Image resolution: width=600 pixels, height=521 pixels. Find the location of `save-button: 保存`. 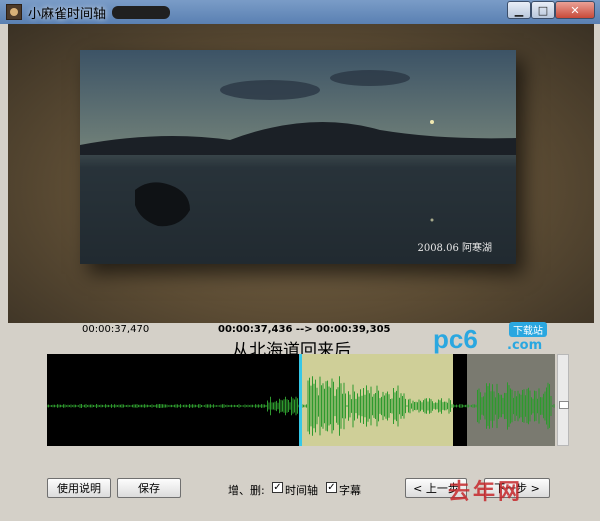

save-button: 保存 is located at coordinates (149, 488).